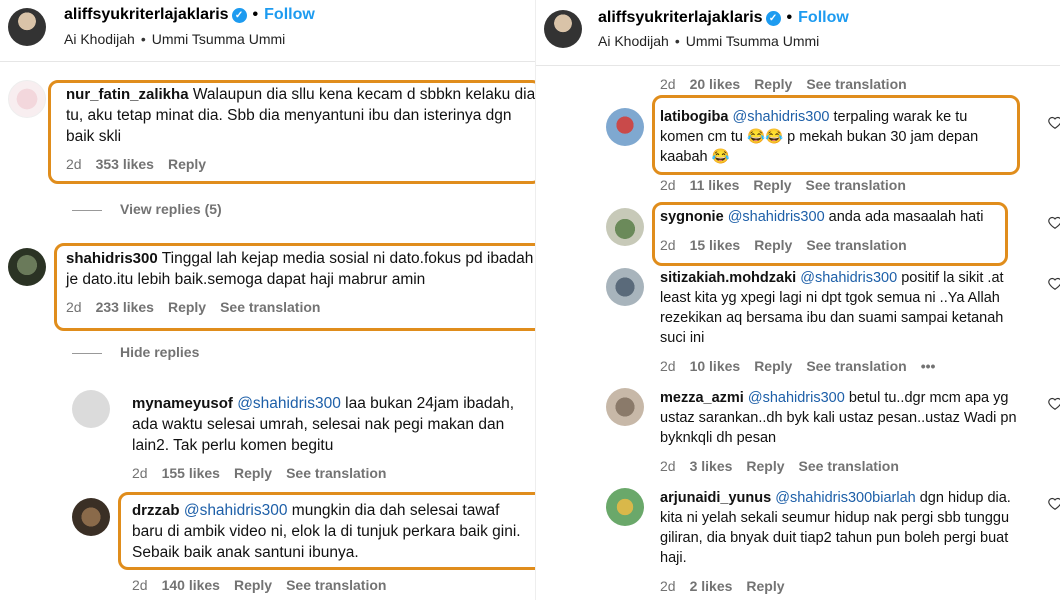 The width and height of the screenshot is (1060, 600). What do you see at coordinates (715, 185) in the screenshot?
I see `comment-likes: 11 likes` at bounding box center [715, 185].